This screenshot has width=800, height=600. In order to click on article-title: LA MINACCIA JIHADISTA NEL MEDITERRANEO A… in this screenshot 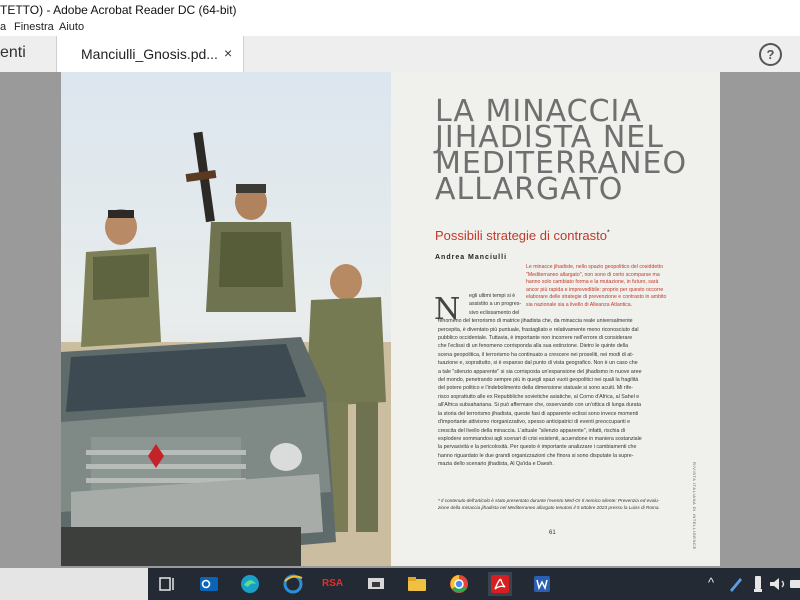, I will do `click(570, 151)`.